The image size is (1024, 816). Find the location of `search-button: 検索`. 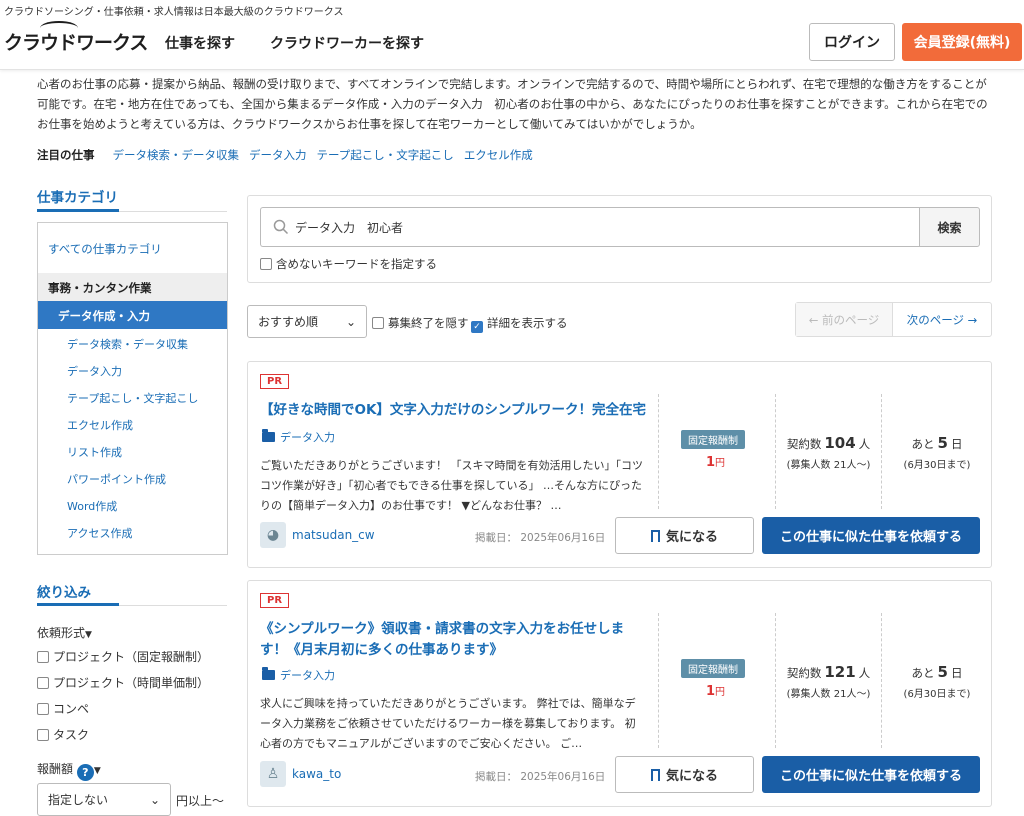

search-button: 検索 is located at coordinates (949, 227).